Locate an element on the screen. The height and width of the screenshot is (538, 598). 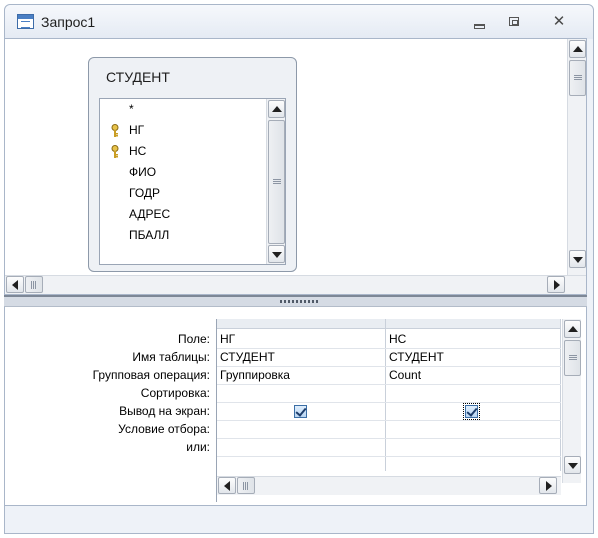
column-divider is located at coordinates (560, 395).